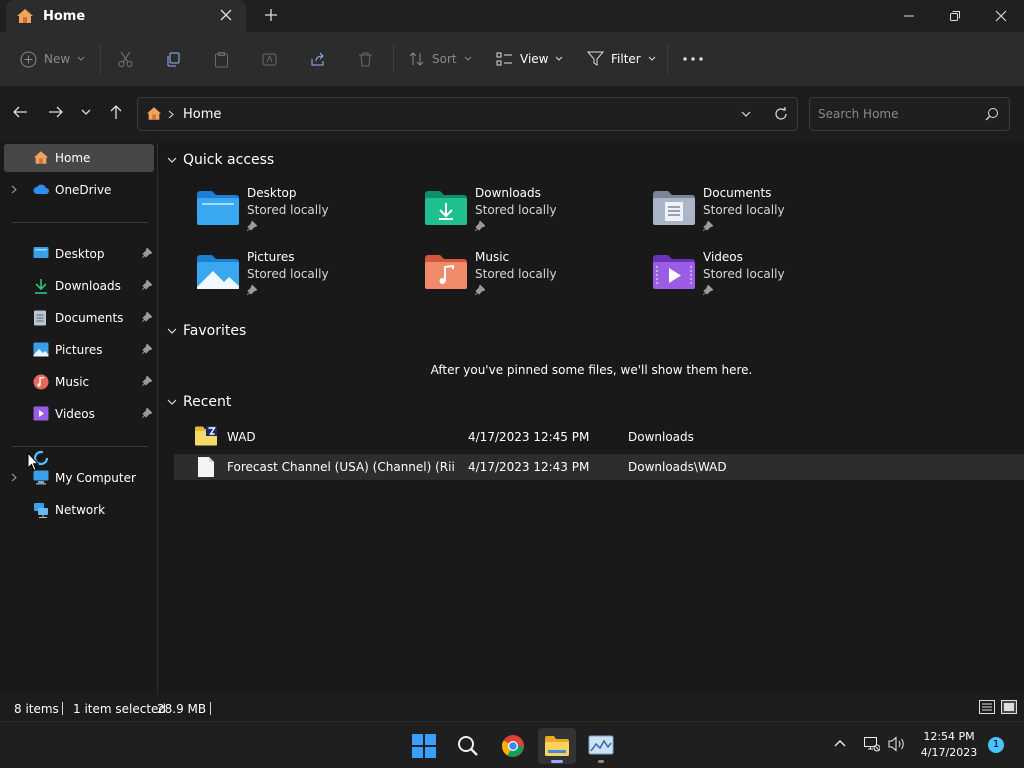  What do you see at coordinates (626, 59) in the screenshot?
I see `filter-label: Filter` at bounding box center [626, 59].